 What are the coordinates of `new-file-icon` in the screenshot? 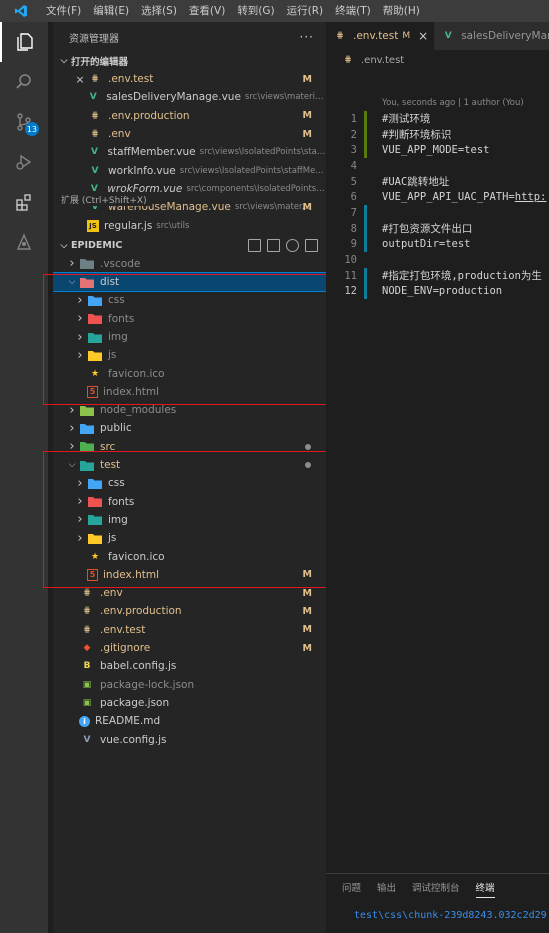 It's located at (254, 246).